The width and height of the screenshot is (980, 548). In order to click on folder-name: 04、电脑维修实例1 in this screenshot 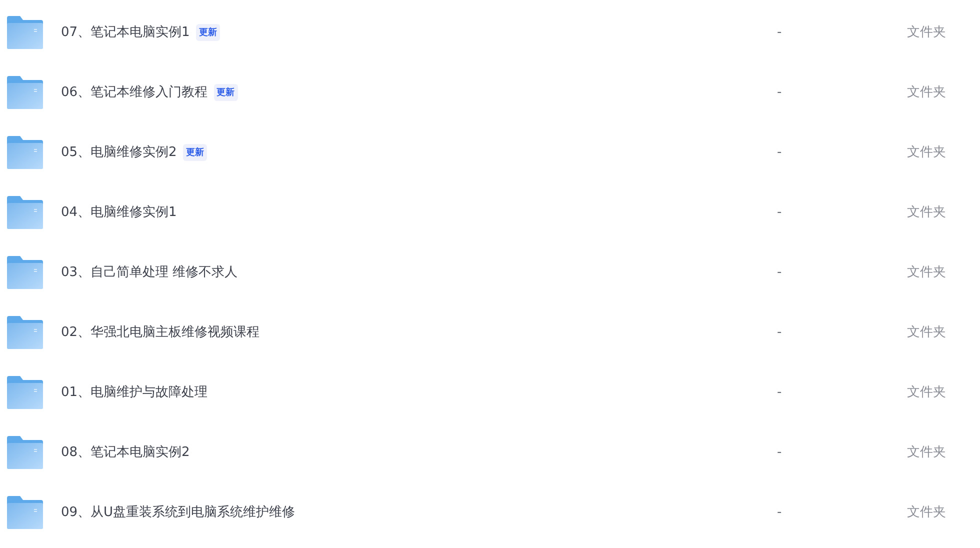, I will do `click(119, 212)`.